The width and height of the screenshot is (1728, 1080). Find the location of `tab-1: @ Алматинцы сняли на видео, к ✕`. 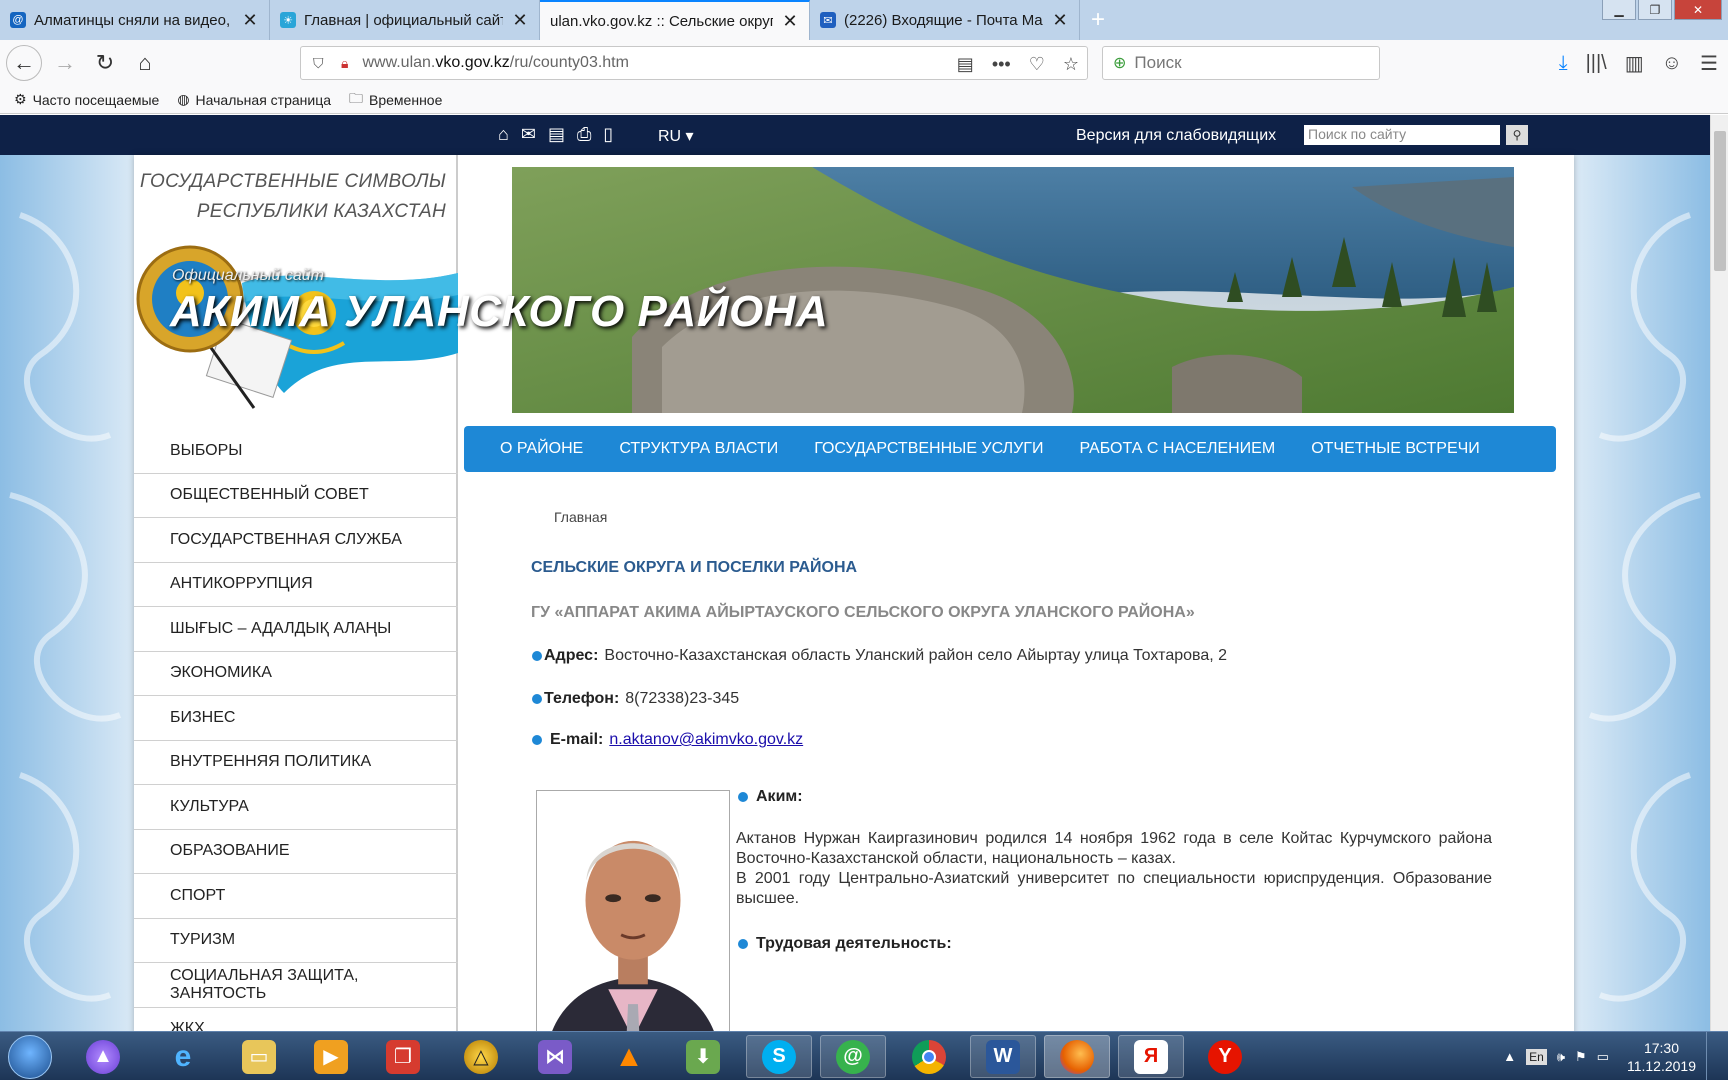

tab-1: @ Алматинцы сняли на видео, к ✕ is located at coordinates (135, 20).